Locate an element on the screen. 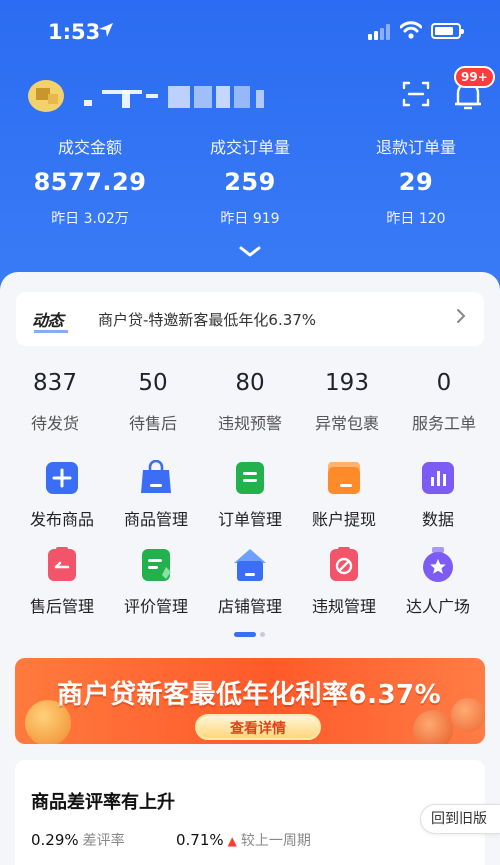 The image size is (500, 865). tool-publish-product: 发布商品 is located at coordinates (62, 495).